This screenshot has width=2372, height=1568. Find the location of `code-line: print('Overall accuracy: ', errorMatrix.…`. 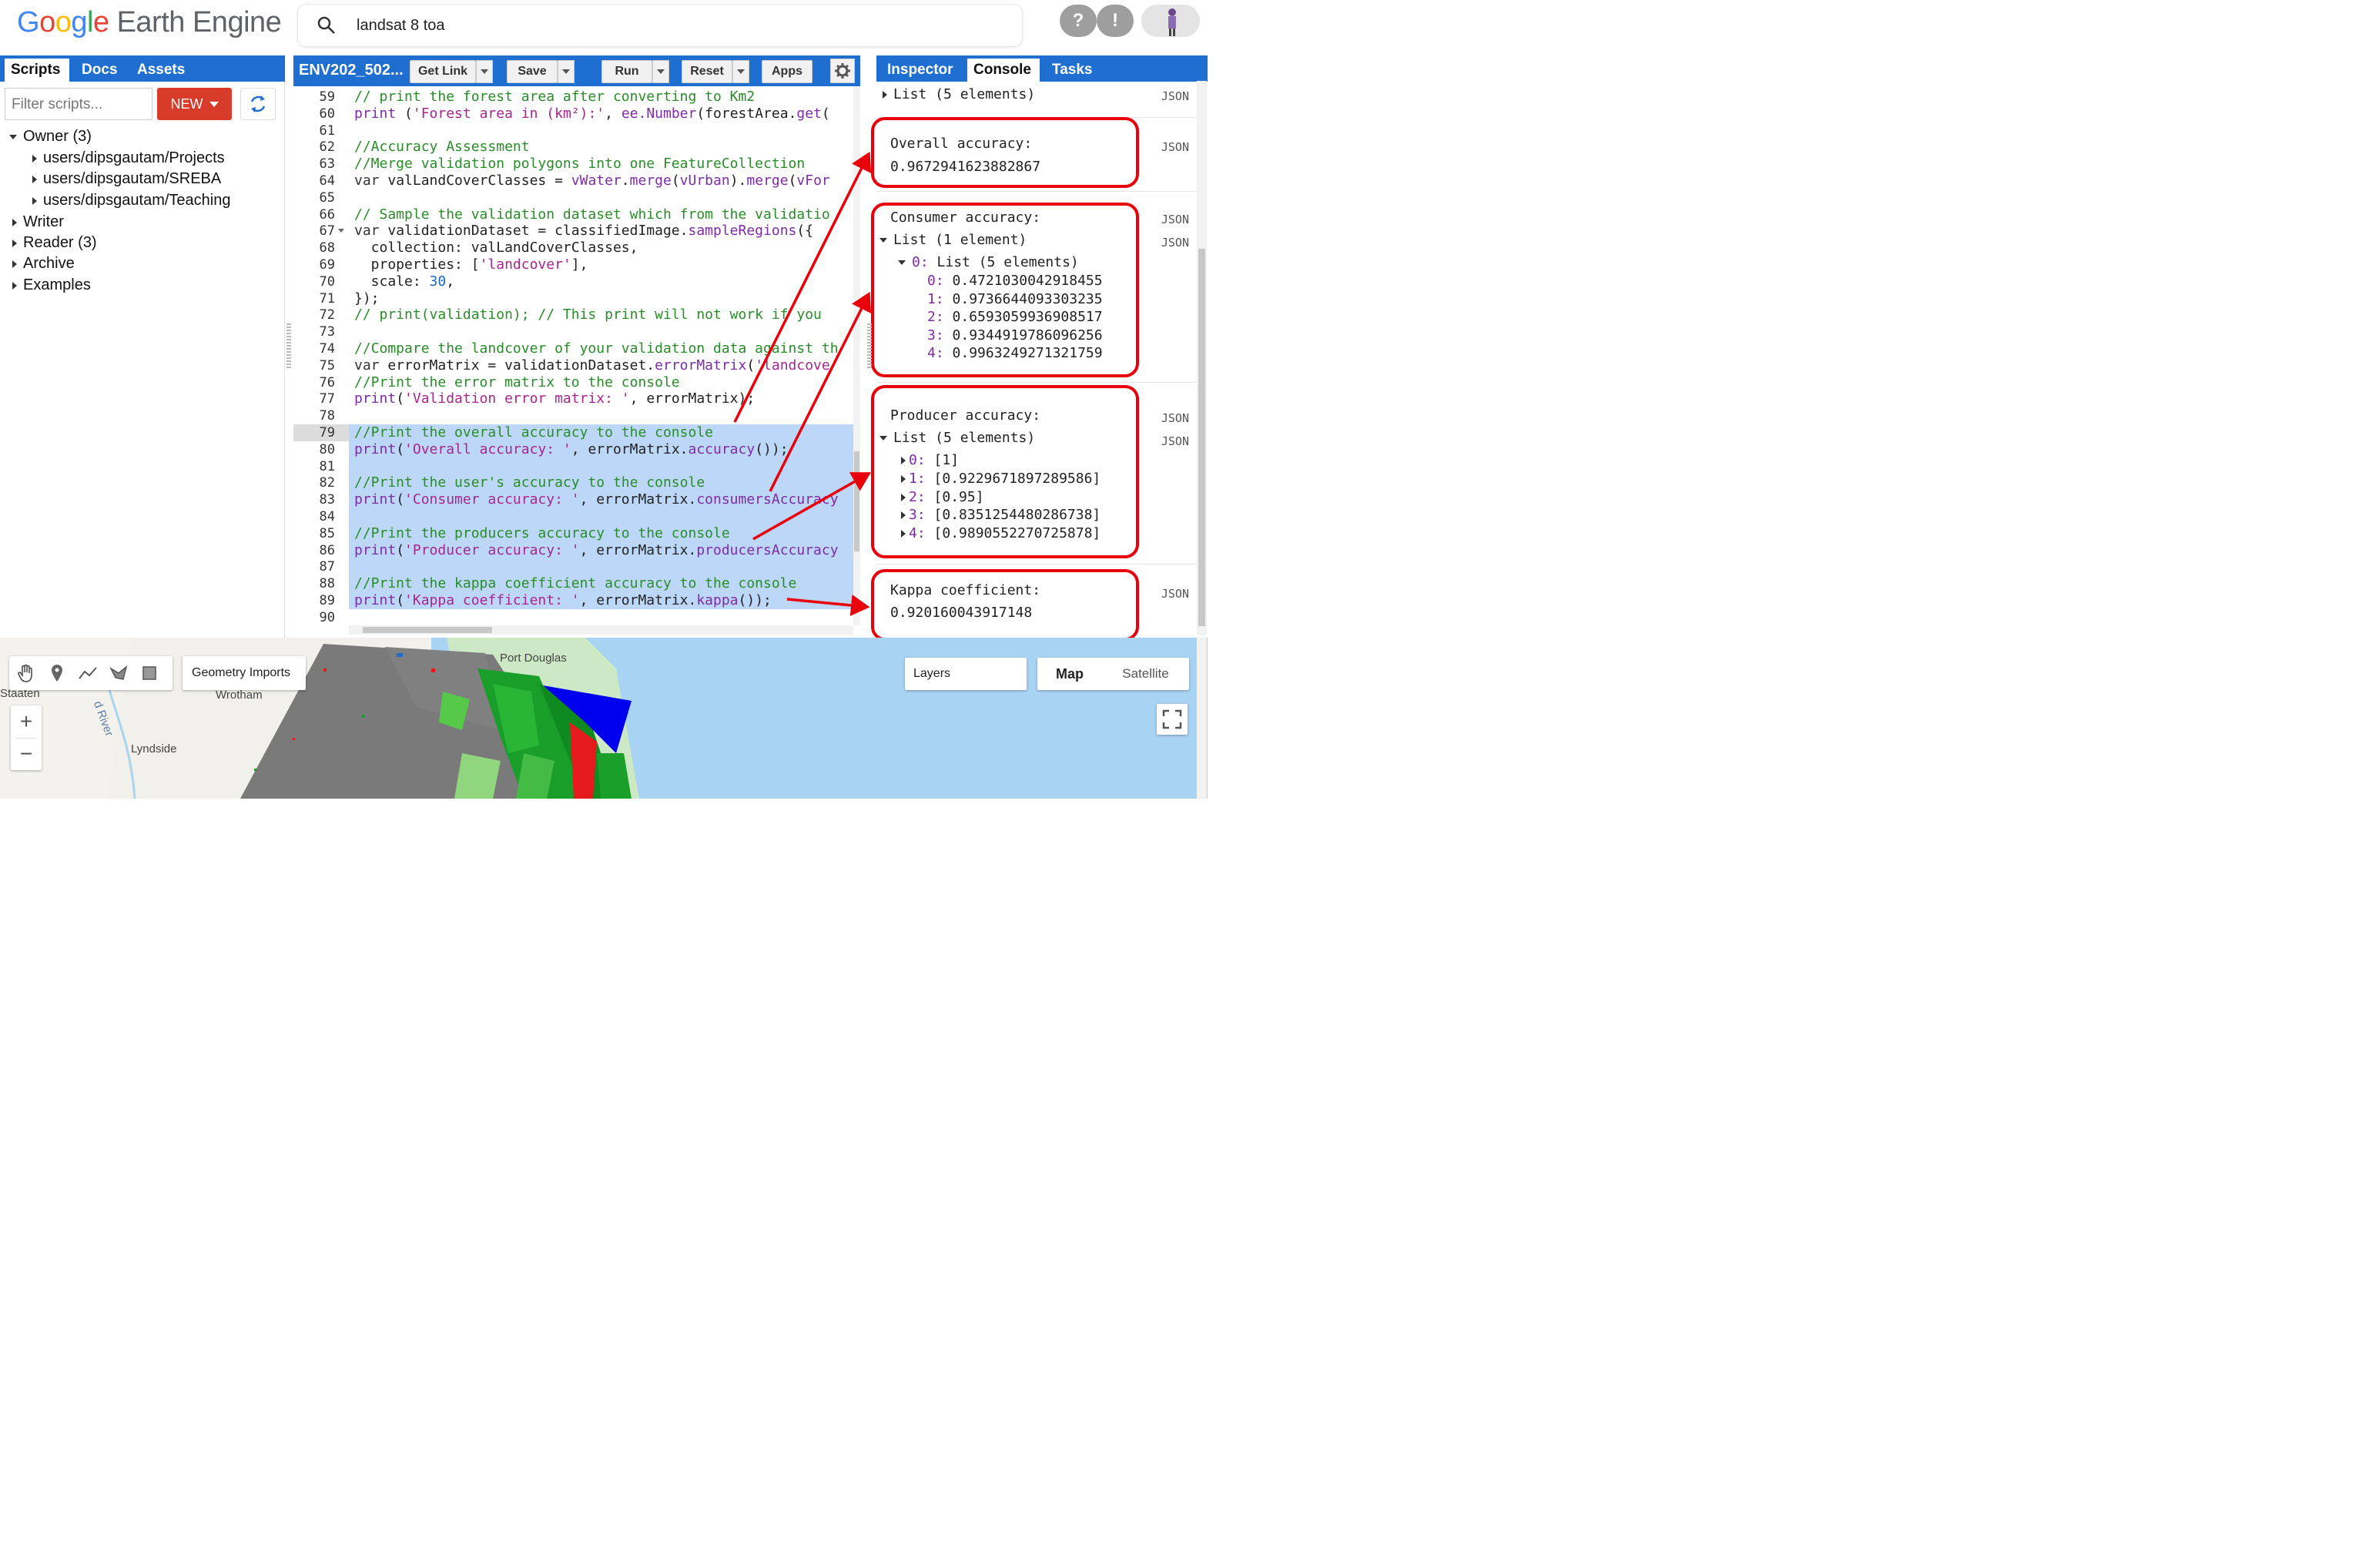

code-line: print('Overall accuracy: ', errorMatrix.… is located at coordinates (571, 449).